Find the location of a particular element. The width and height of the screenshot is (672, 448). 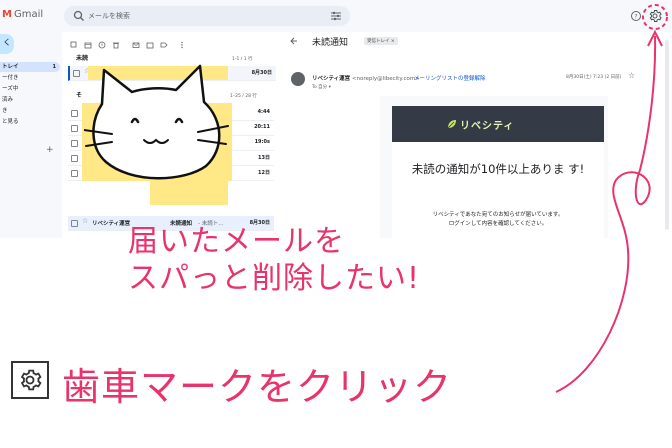

email-body-line2: ログインして内容を確認してください。 is located at coordinates (498, 224).